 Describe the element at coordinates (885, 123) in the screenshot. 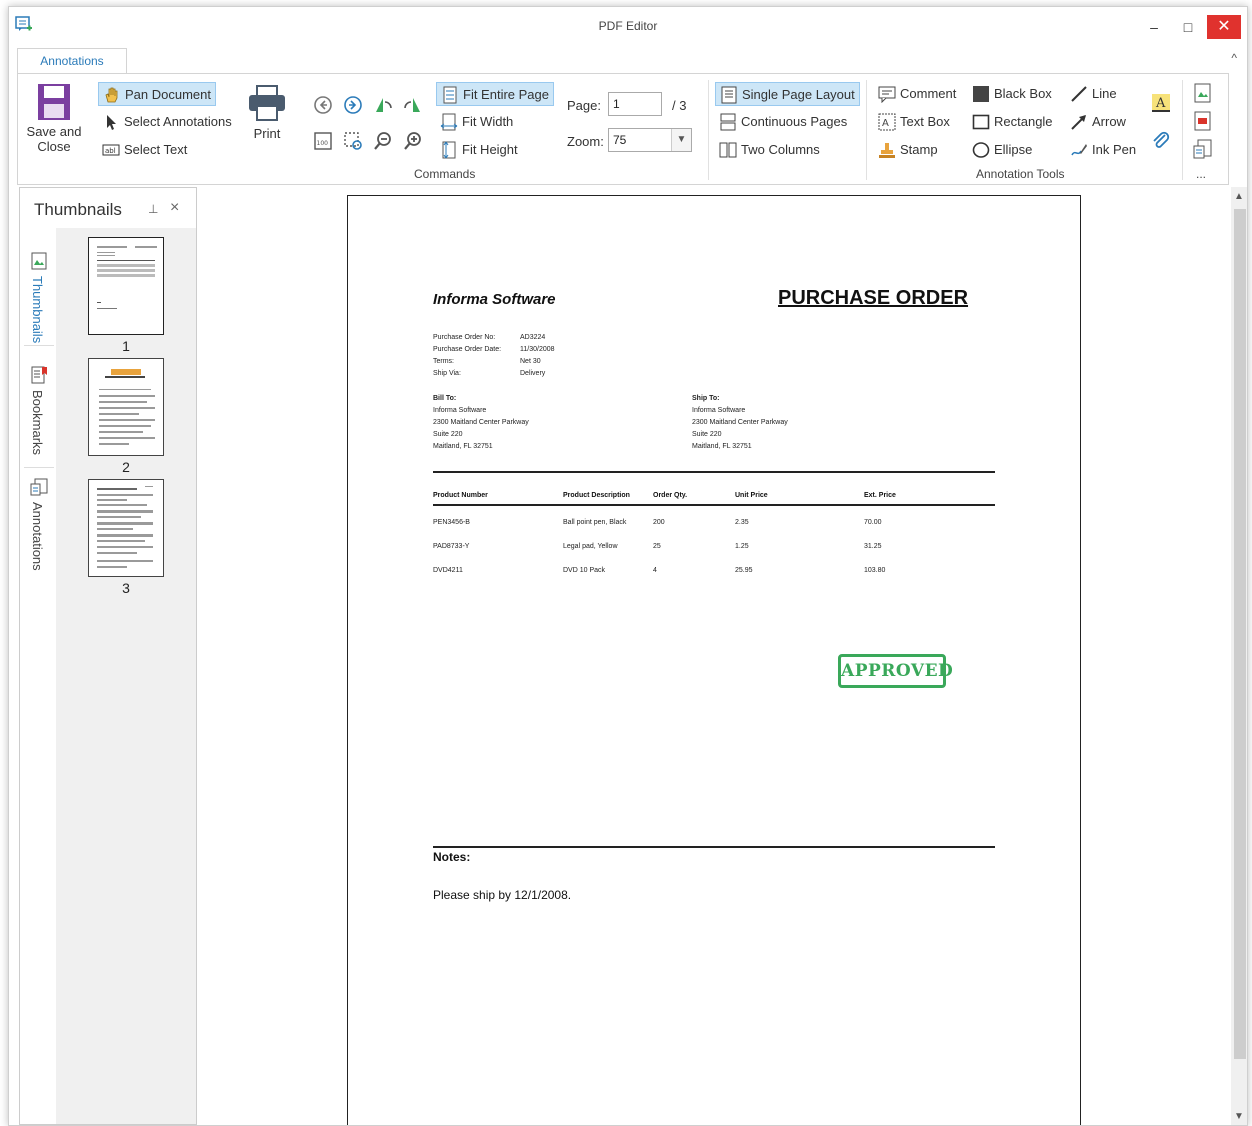

I see `svg-text: A` at that location.